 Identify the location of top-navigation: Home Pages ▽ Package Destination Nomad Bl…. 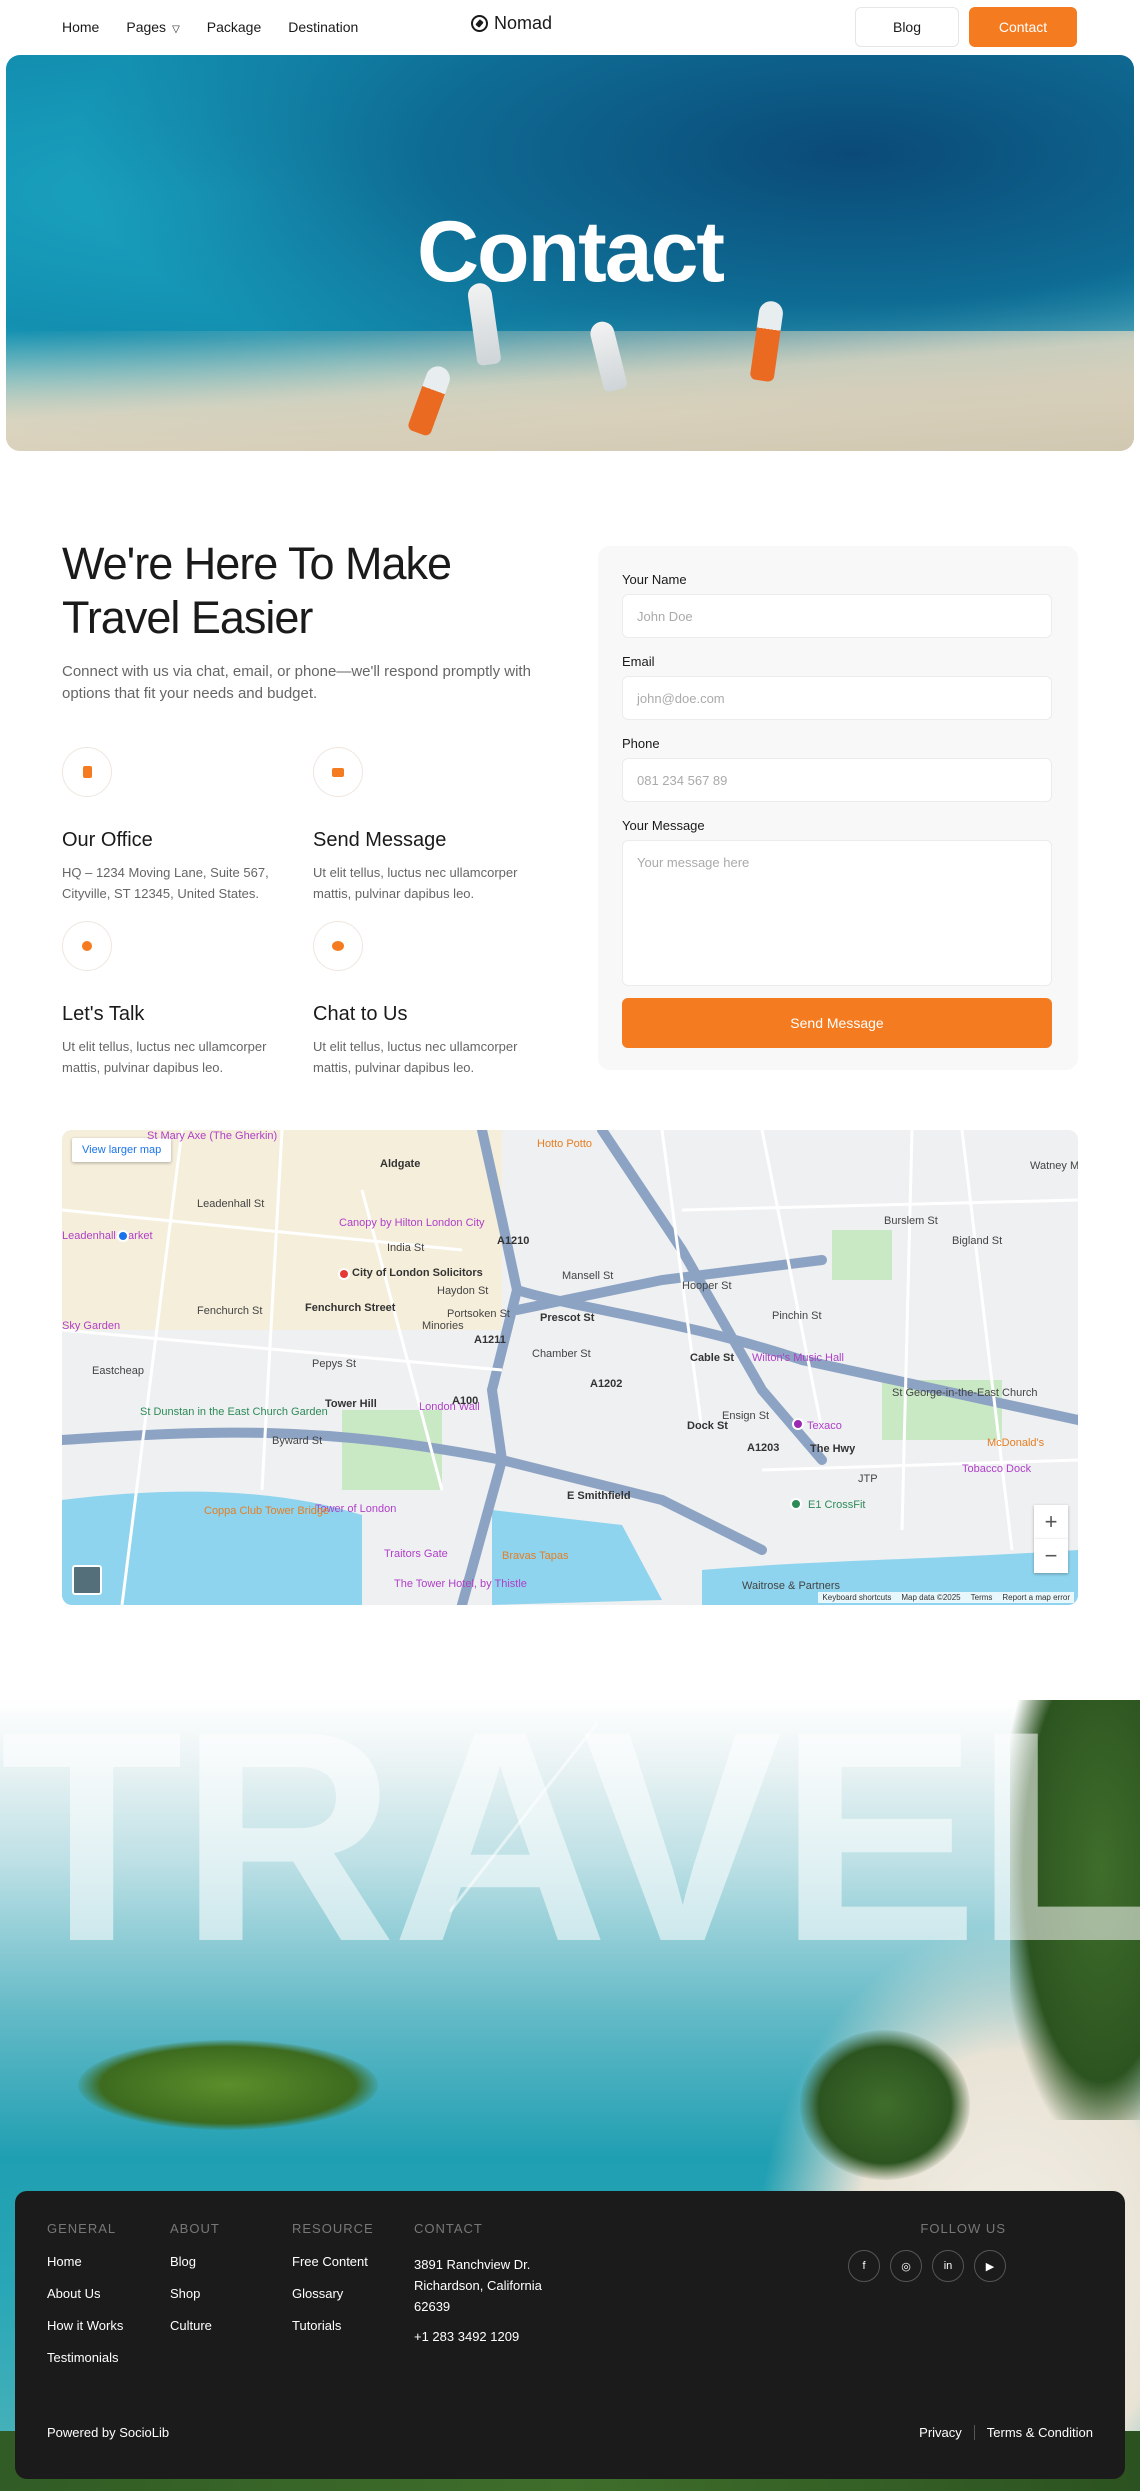
(570, 27).